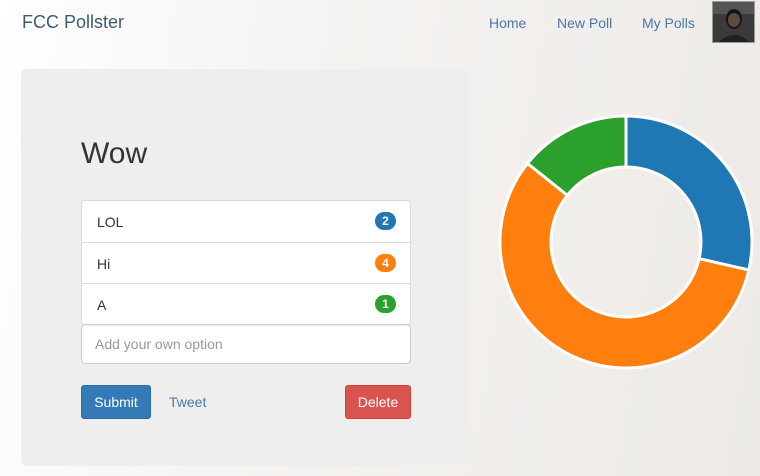 The image size is (760, 476). I want to click on vote-count-badge: 4, so click(385, 263).